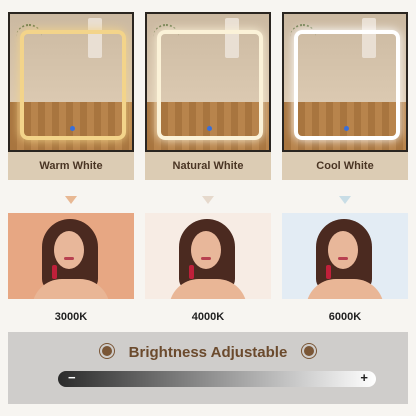 The width and height of the screenshot is (416, 416). What do you see at coordinates (208, 352) in the screenshot?
I see `brightness-title: Brightness Adjustable` at bounding box center [208, 352].